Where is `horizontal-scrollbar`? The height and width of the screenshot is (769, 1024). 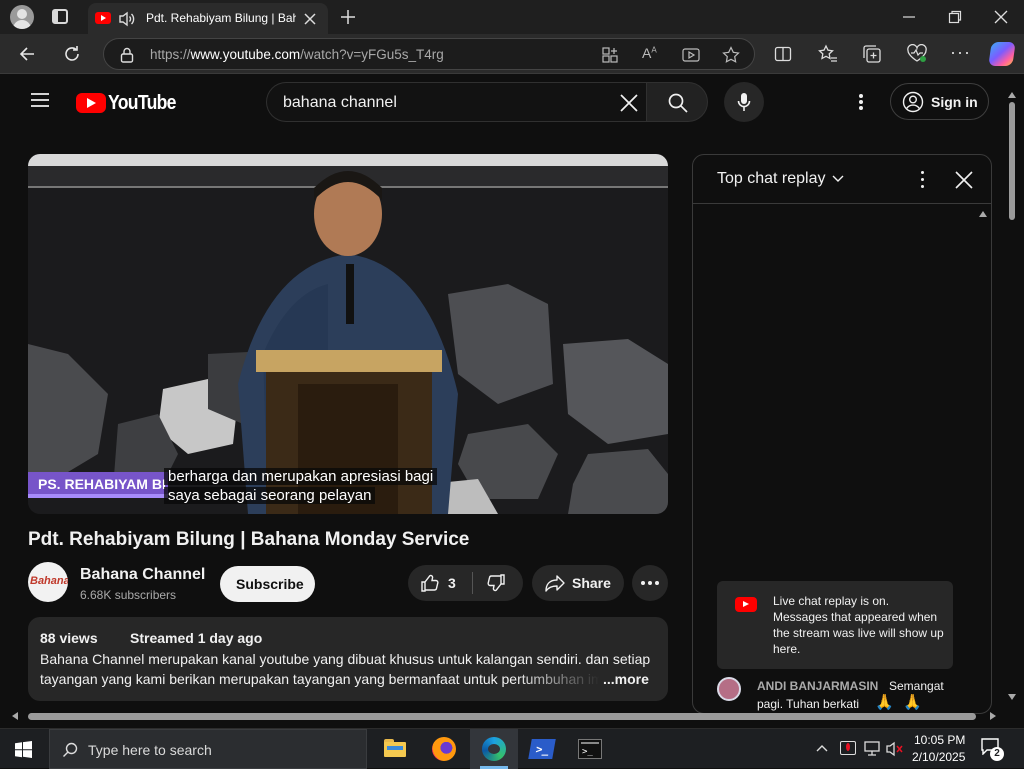 horizontal-scrollbar is located at coordinates (503, 716).